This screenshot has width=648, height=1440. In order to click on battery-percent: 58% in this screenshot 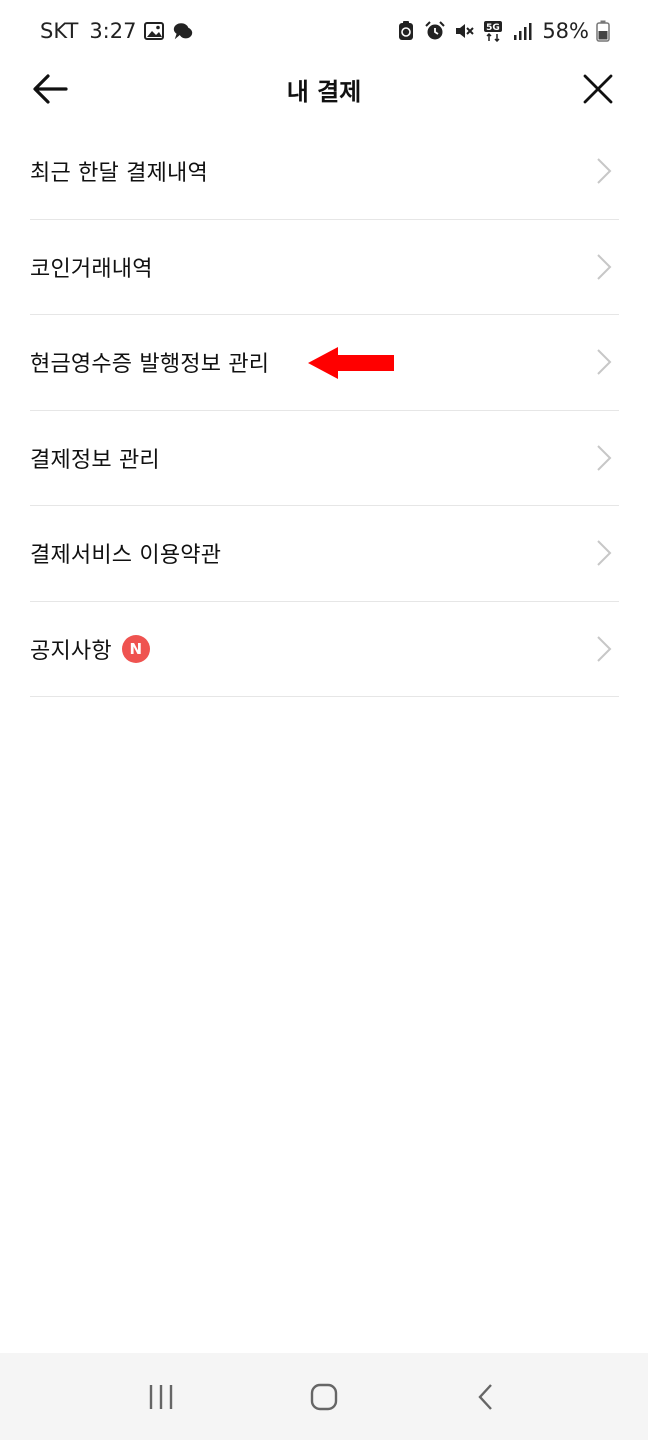, I will do `click(565, 31)`.